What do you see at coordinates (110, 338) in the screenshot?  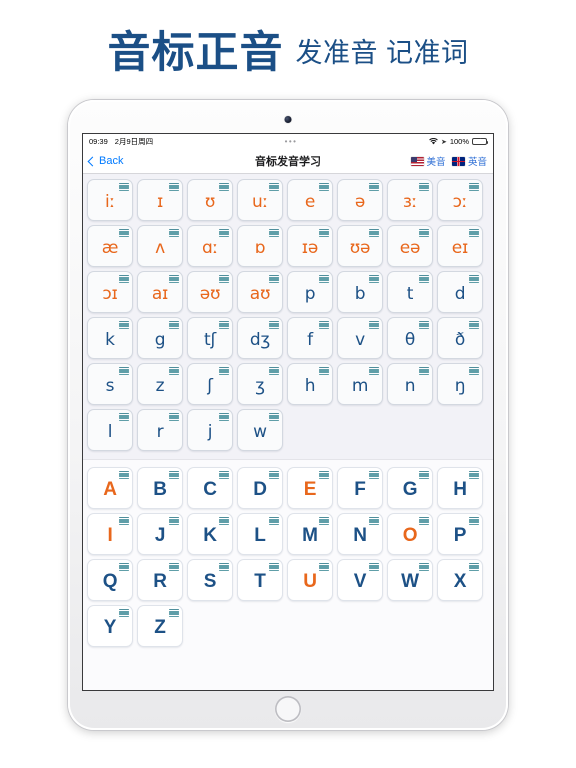 I see `phonetic-tile-k: k` at bounding box center [110, 338].